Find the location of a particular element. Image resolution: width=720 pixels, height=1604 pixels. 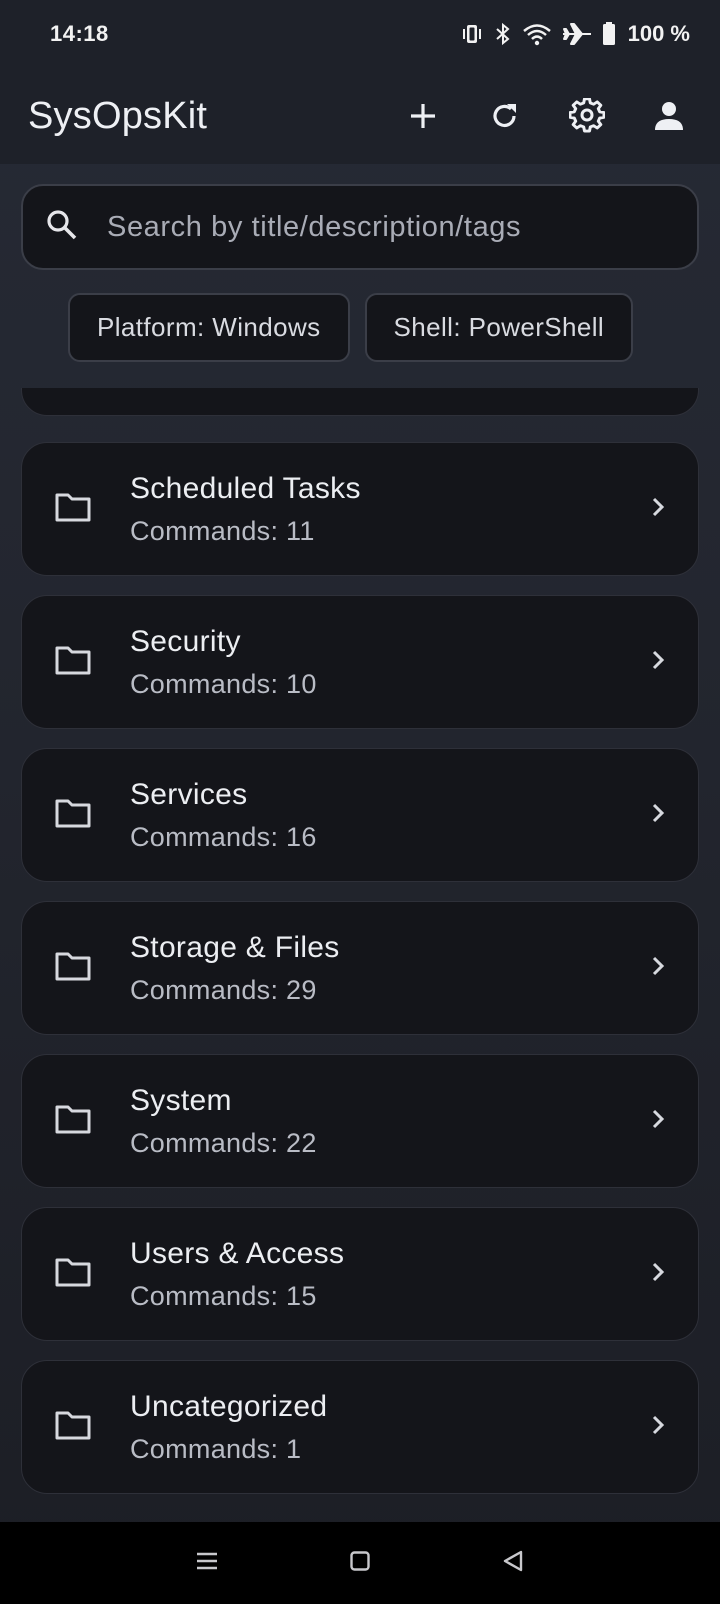

vibrate-icon is located at coordinates (472, 34).